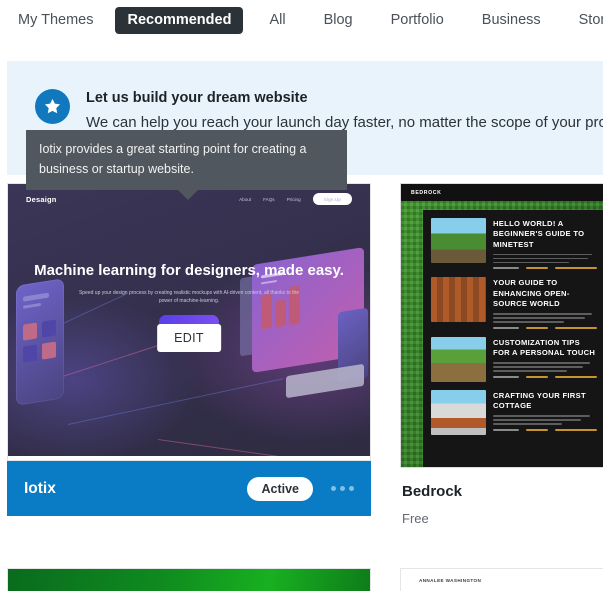  What do you see at coordinates (179, 20) in the screenshot?
I see `nav-item-recommended: Recommended` at bounding box center [179, 20].